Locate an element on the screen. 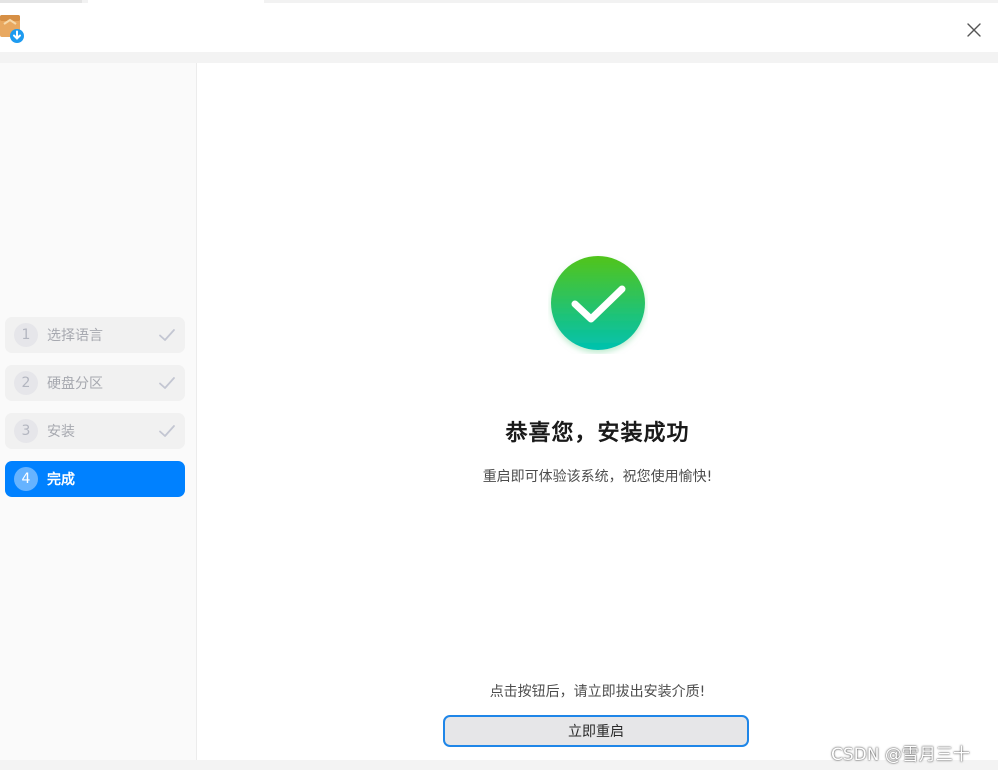 The width and height of the screenshot is (998, 770). step-number: 2 is located at coordinates (26, 383).